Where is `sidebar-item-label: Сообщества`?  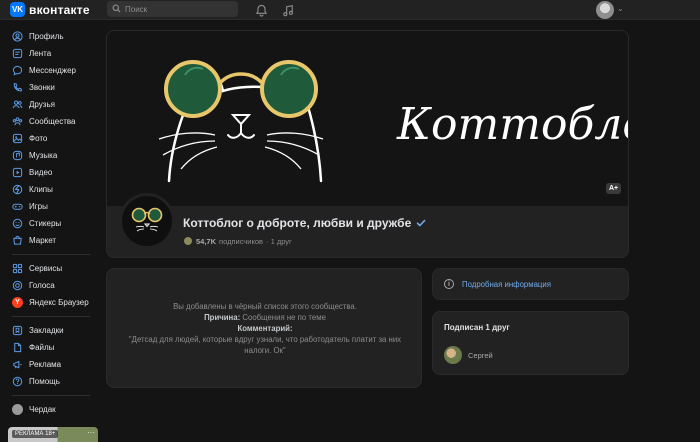 sidebar-item-label: Сообщества is located at coordinates (52, 121).